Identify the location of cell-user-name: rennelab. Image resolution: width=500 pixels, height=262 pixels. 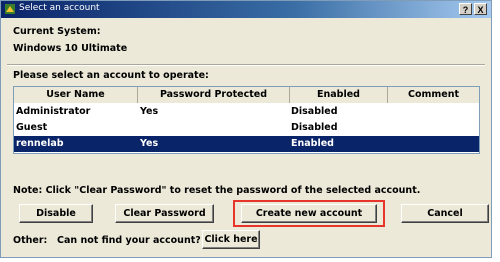
(40, 143).